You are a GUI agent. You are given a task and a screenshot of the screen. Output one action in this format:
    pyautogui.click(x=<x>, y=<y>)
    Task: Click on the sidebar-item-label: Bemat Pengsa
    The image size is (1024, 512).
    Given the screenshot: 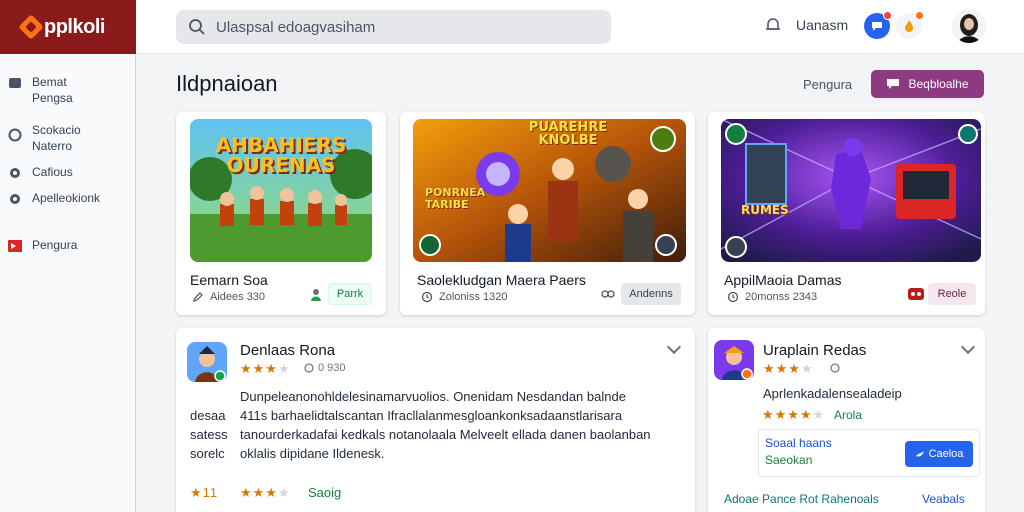 What is the action you would take?
    pyautogui.click(x=52, y=90)
    